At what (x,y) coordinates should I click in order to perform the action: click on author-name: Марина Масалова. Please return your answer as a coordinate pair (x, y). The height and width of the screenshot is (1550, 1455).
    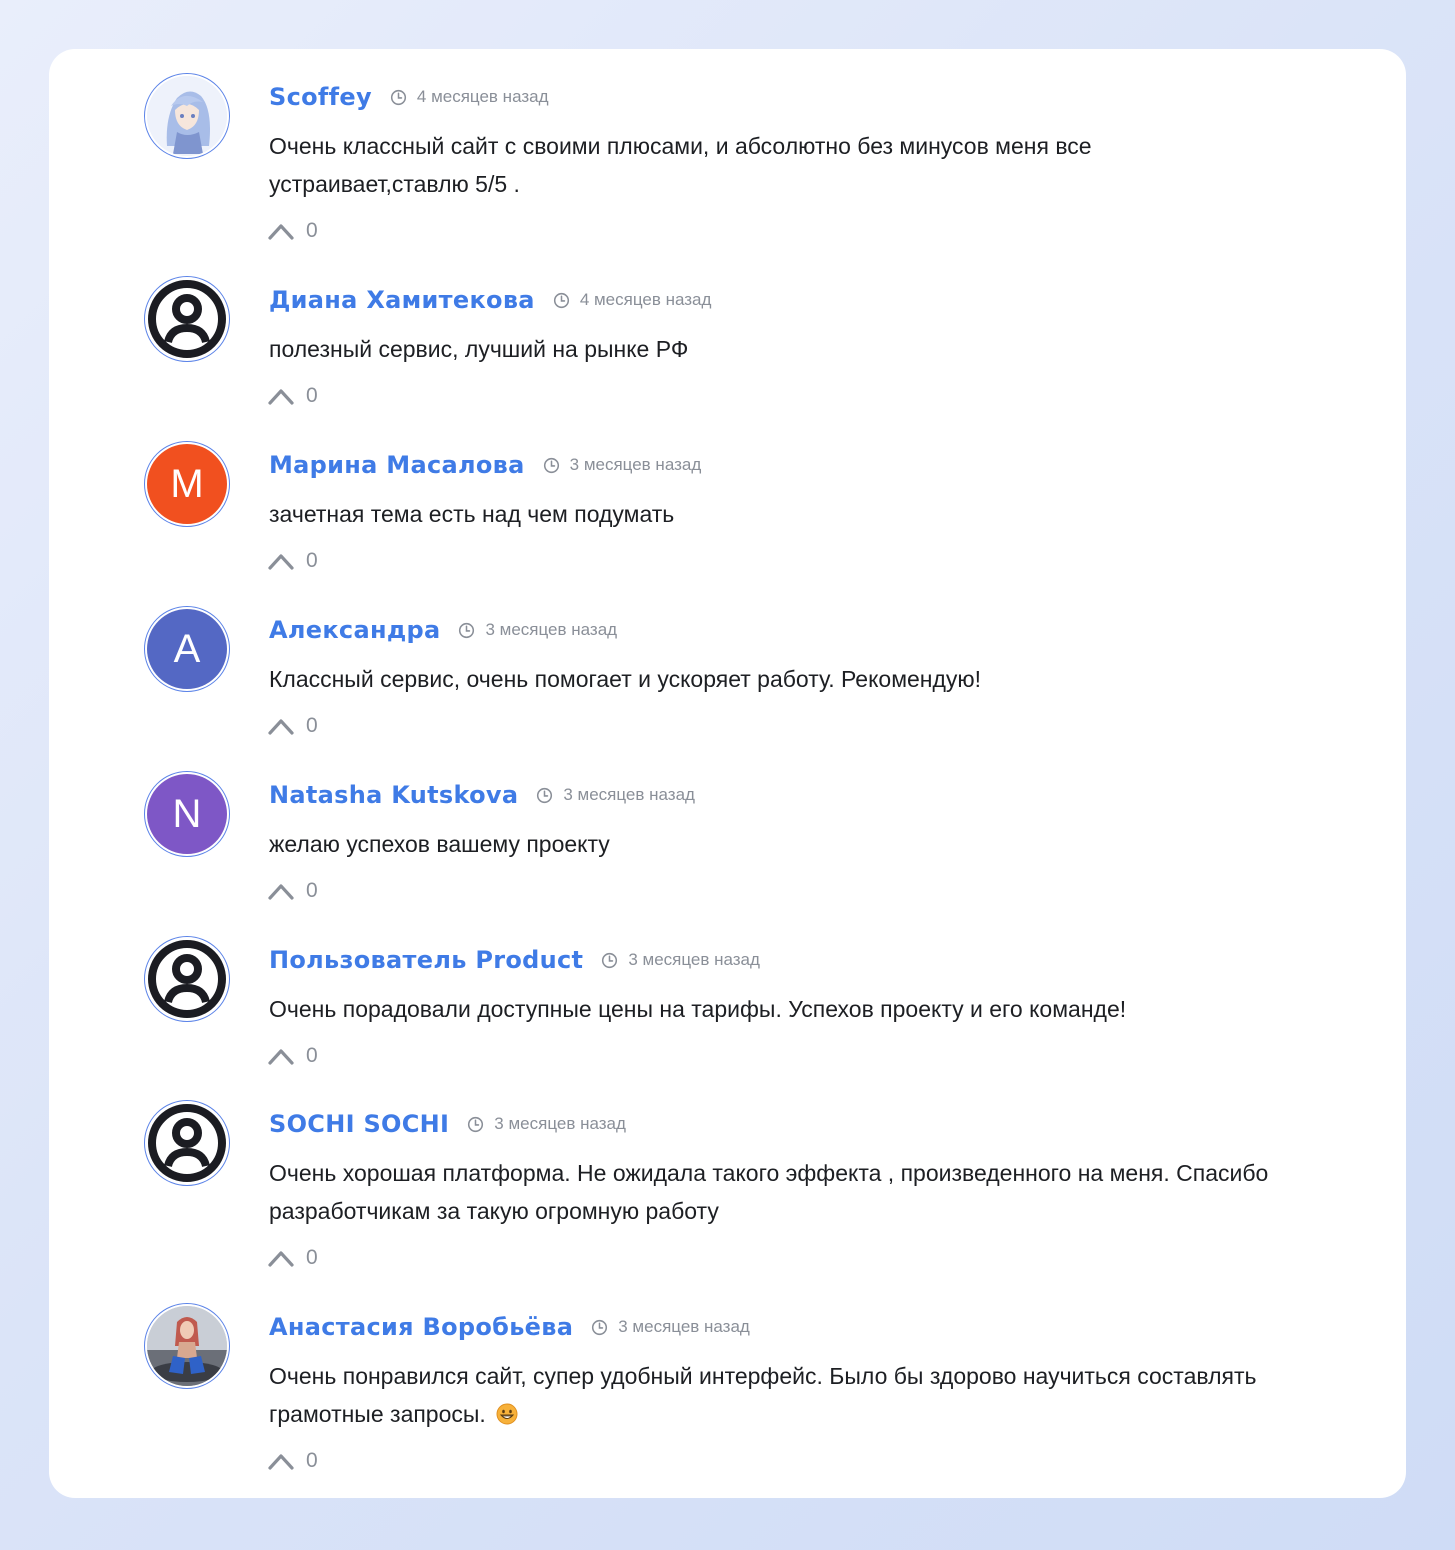
    Looking at the image, I should click on (397, 465).